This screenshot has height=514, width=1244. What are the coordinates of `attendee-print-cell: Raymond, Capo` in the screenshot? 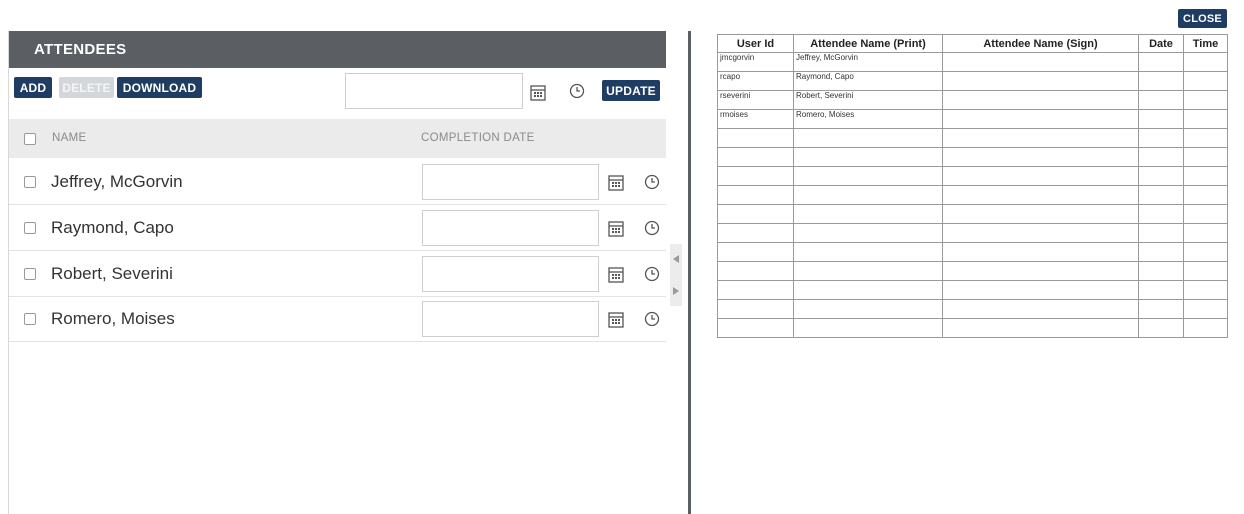 It's located at (868, 81).